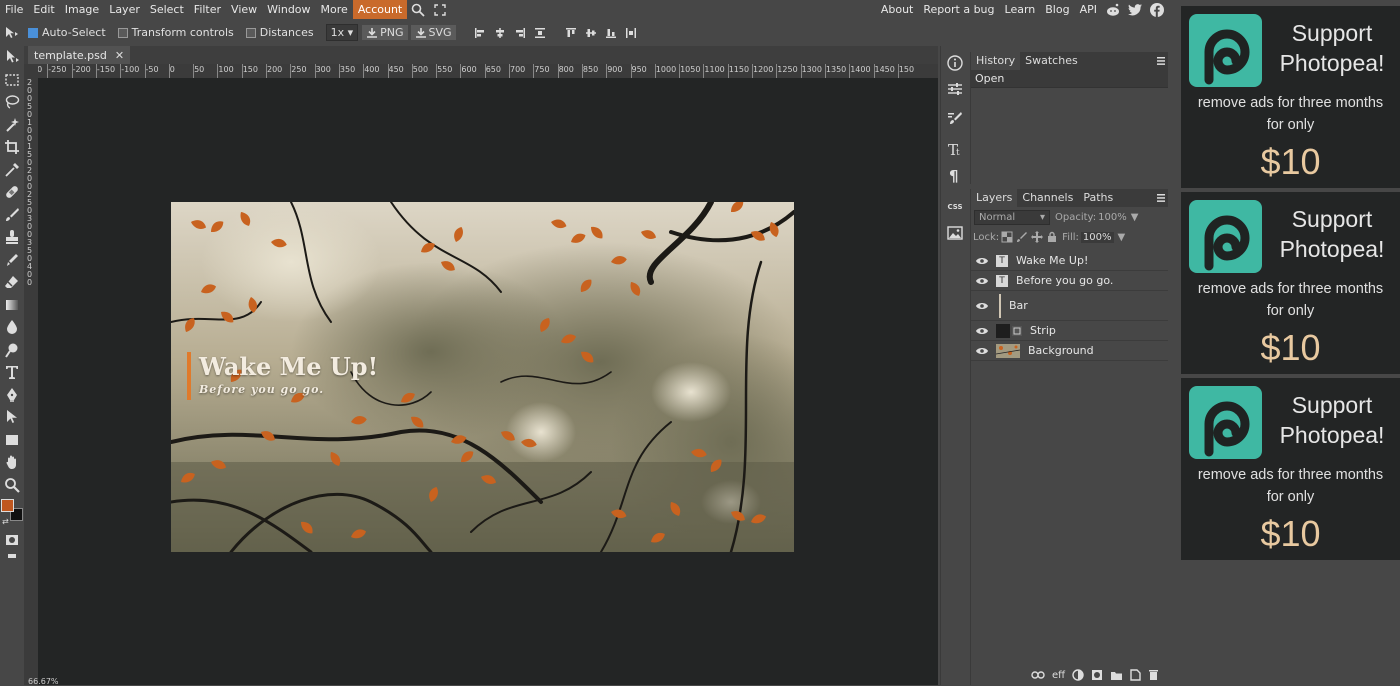 The height and width of the screenshot is (686, 1400). Describe the element at coordinates (480, 33) in the screenshot. I see `align-left-icon` at that location.